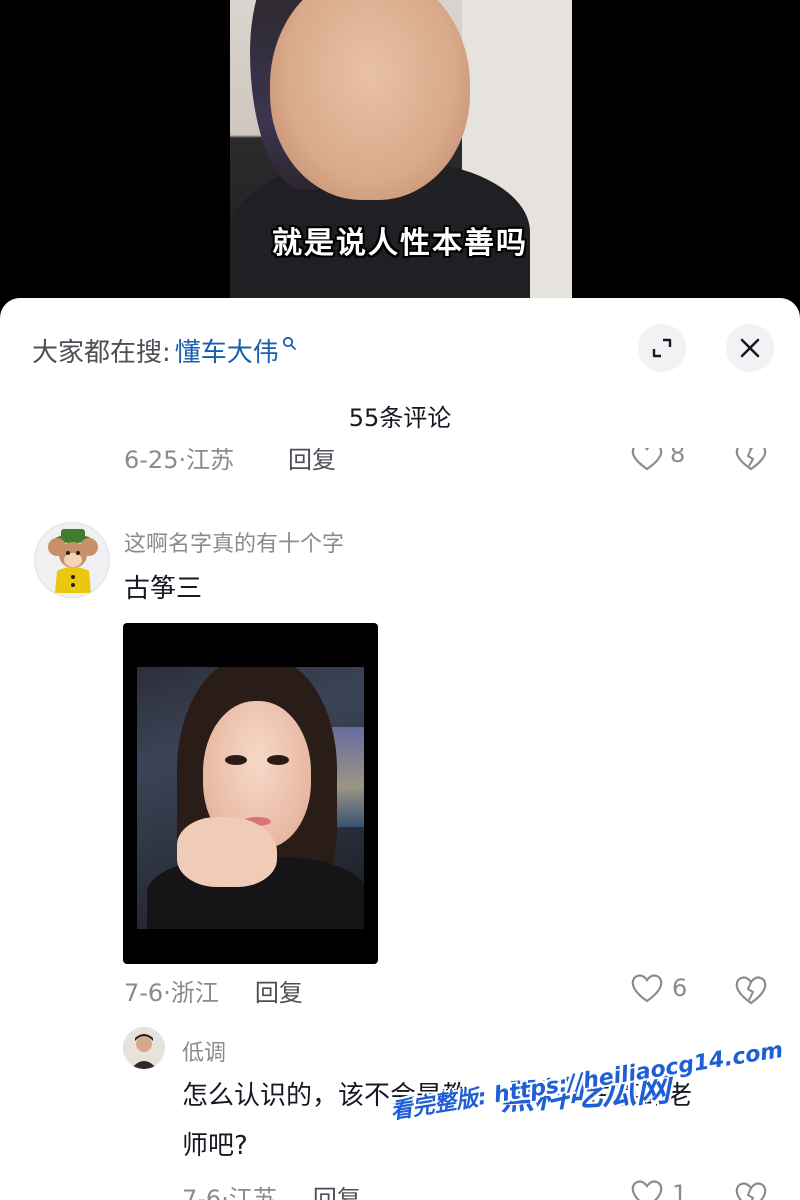 The image size is (800, 1200). I want to click on comment-date: 7-6·浙江, so click(171, 992).